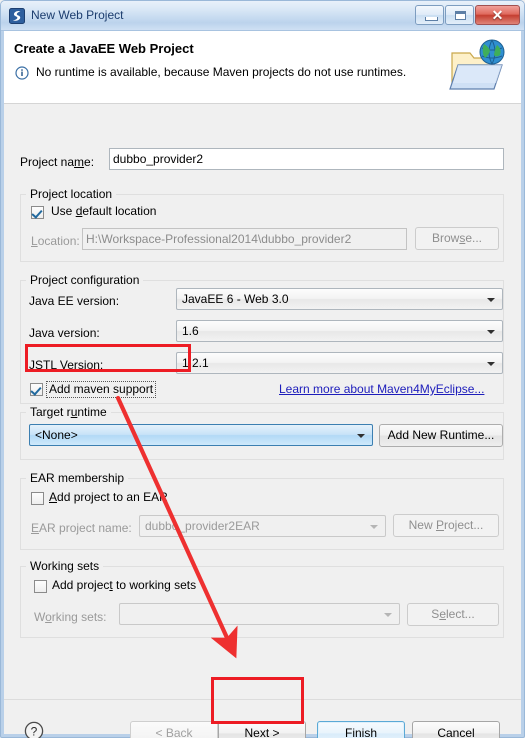  What do you see at coordinates (235, 299) in the screenshot?
I see `javaee-version-value: JavaEE 6 - Web 3.0` at bounding box center [235, 299].